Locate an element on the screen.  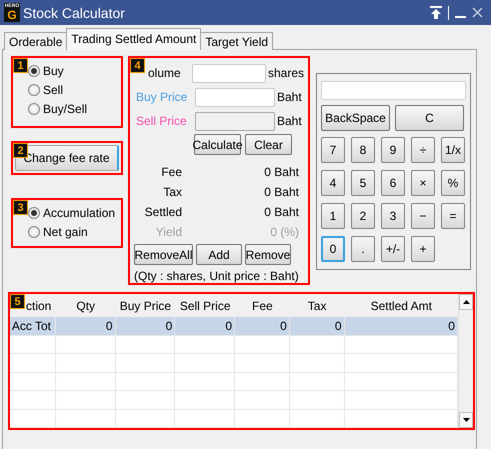
result-value: 0 (%) is located at coordinates (284, 232).